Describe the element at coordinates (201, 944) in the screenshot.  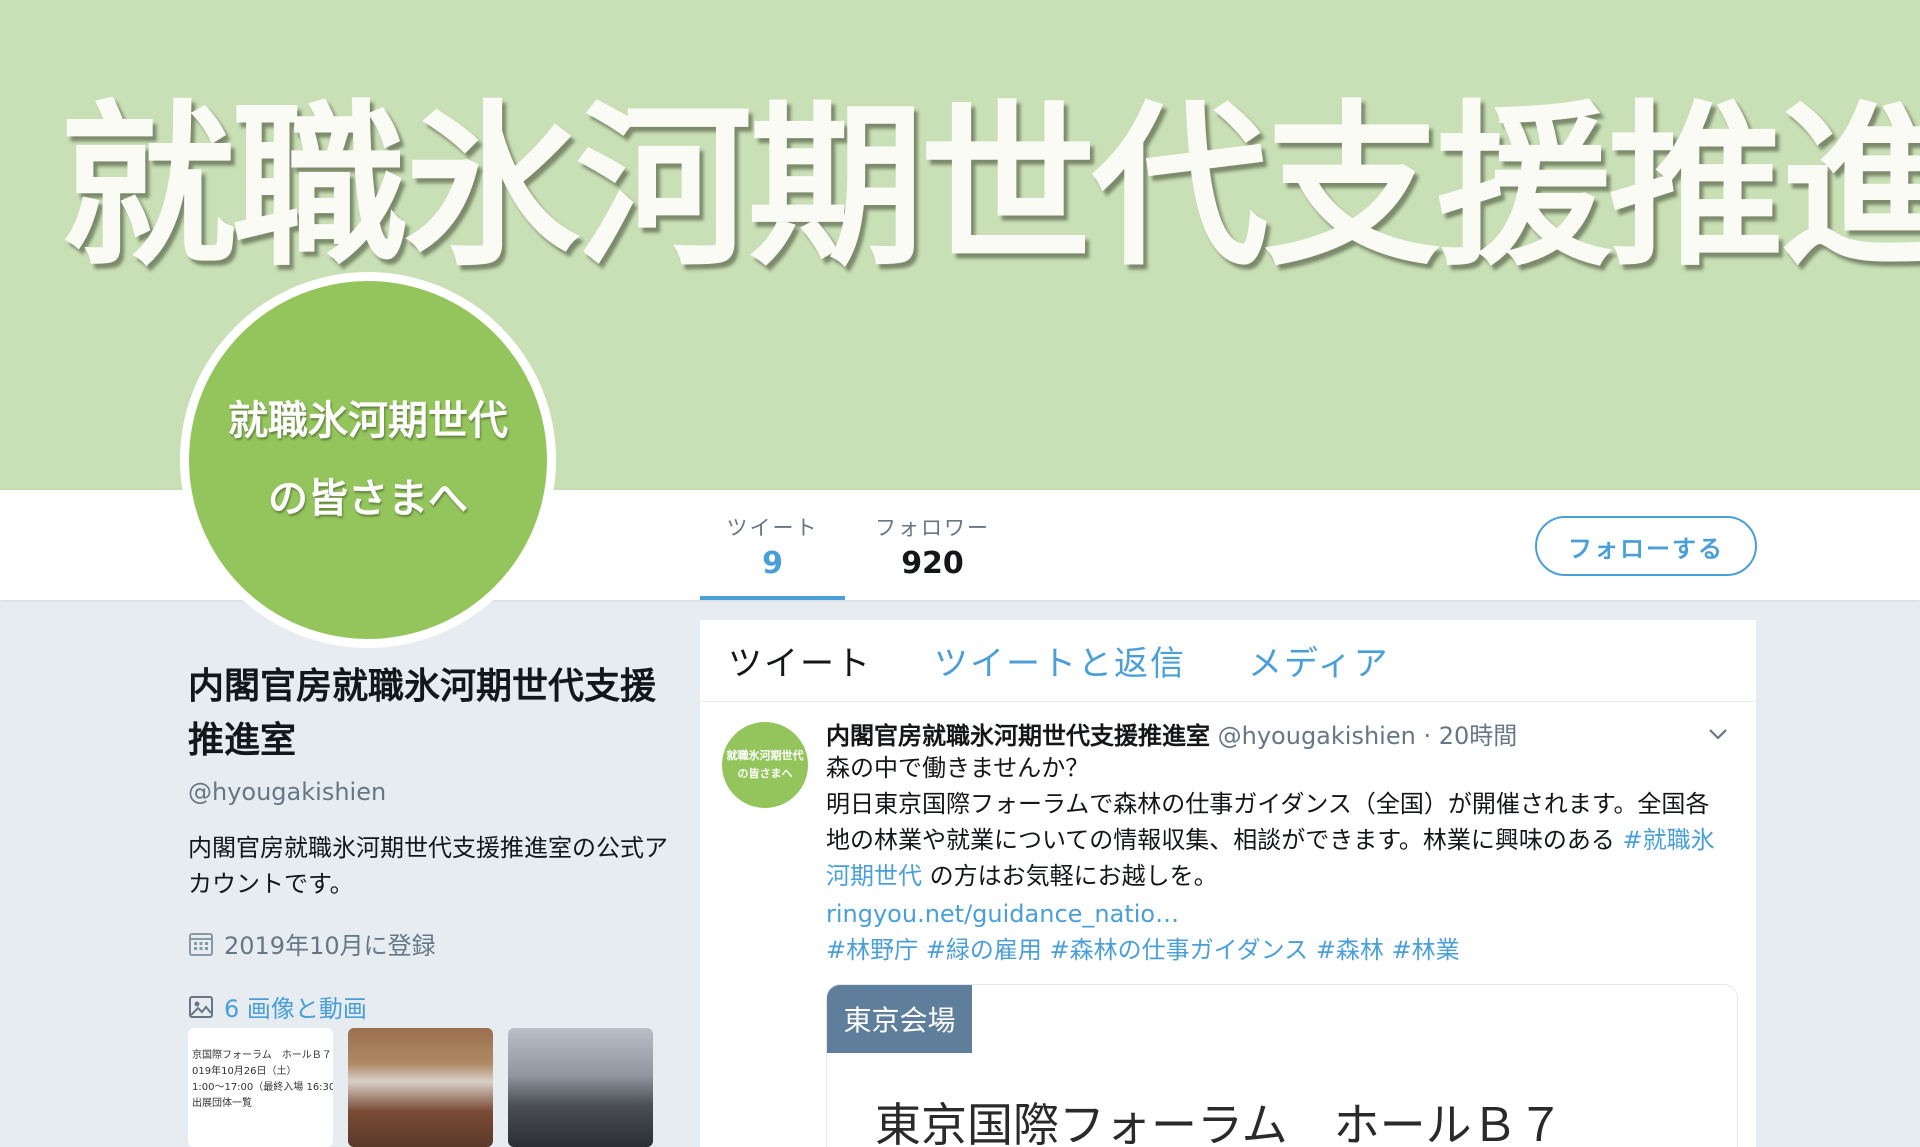
I see `calendar-icon` at that location.